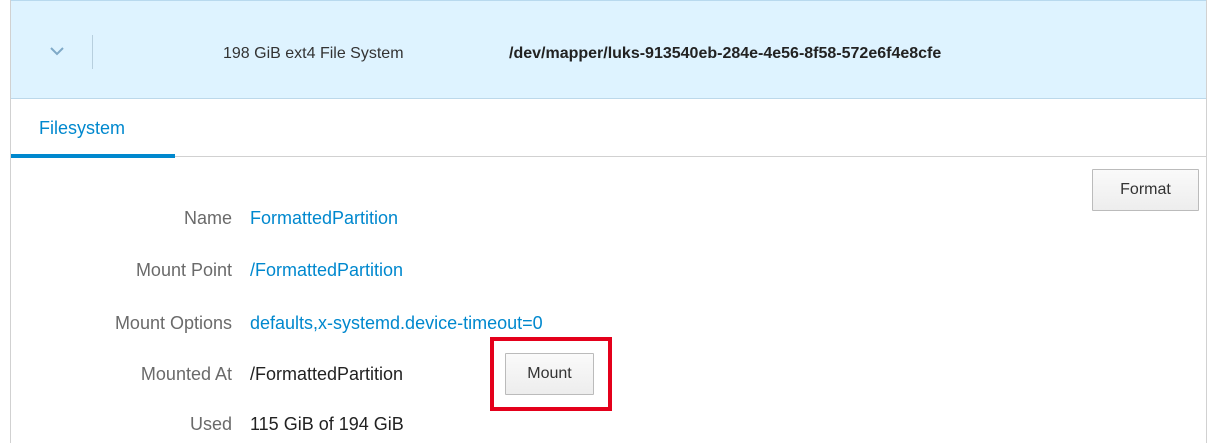  Describe the element at coordinates (326, 270) in the screenshot. I see `mount-point-link: /FormattedPartition` at that location.